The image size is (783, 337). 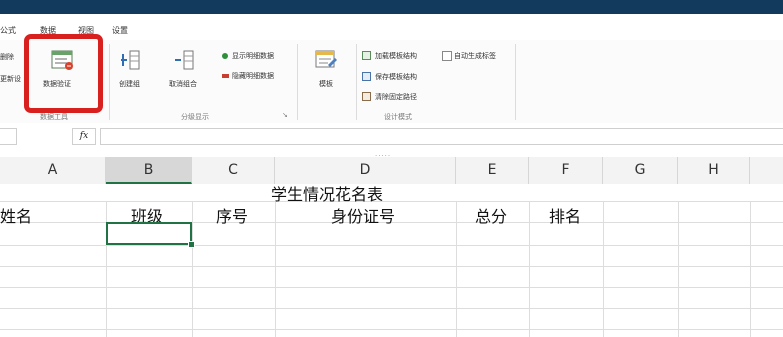 I want to click on column-header-a: A, so click(x=53, y=170).